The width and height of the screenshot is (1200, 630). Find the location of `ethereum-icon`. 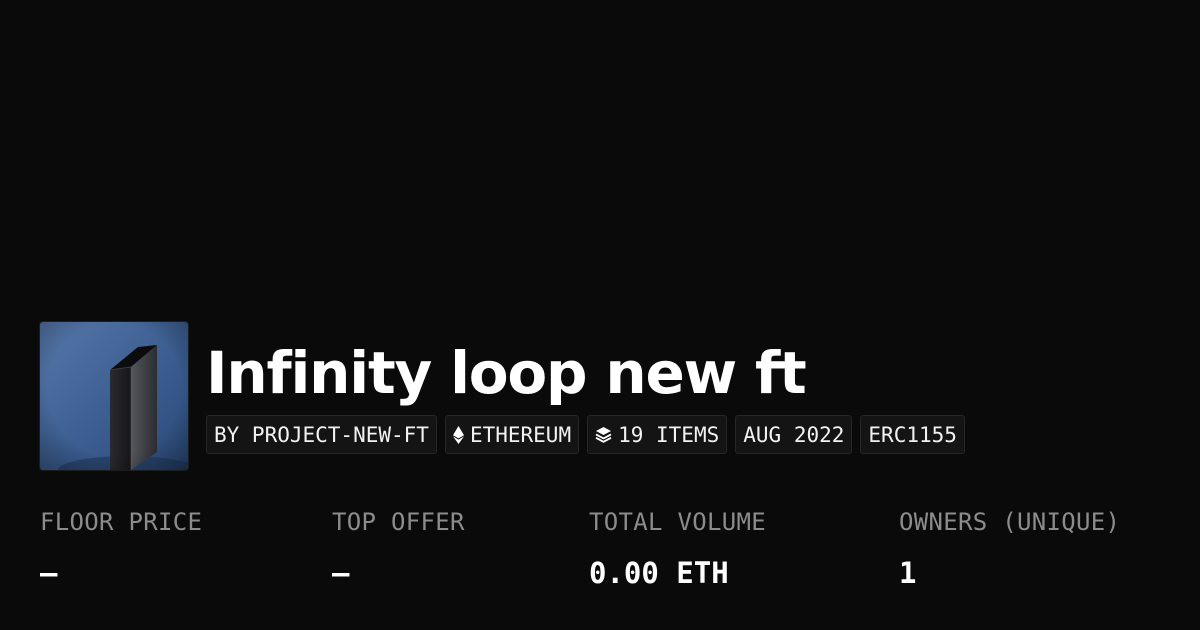

ethereum-icon is located at coordinates (458, 434).